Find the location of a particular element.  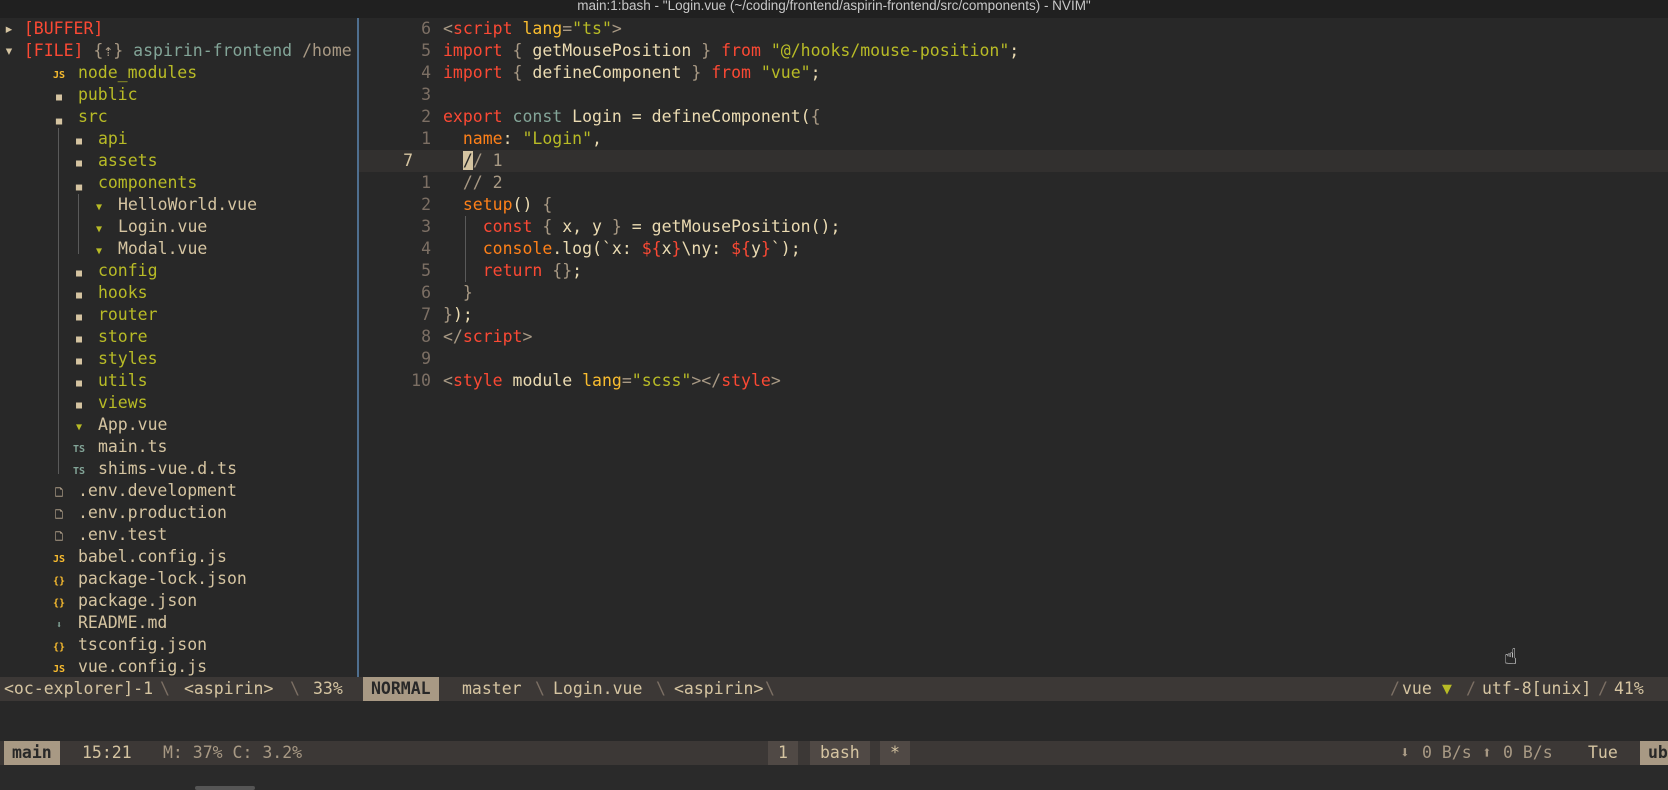

explorer-item: ▼ HelloWorld.vue is located at coordinates (173, 205).